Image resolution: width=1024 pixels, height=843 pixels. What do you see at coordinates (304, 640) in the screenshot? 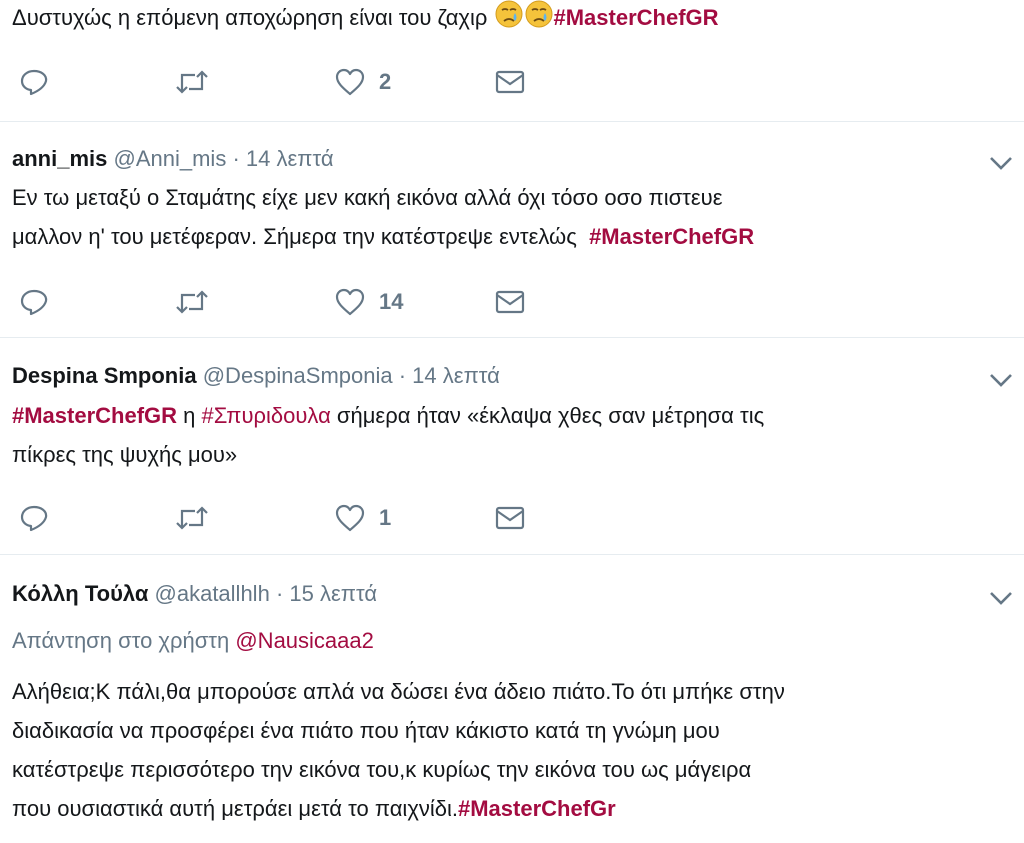
I see `reply-mention-link: @Nausicaaa2` at bounding box center [304, 640].